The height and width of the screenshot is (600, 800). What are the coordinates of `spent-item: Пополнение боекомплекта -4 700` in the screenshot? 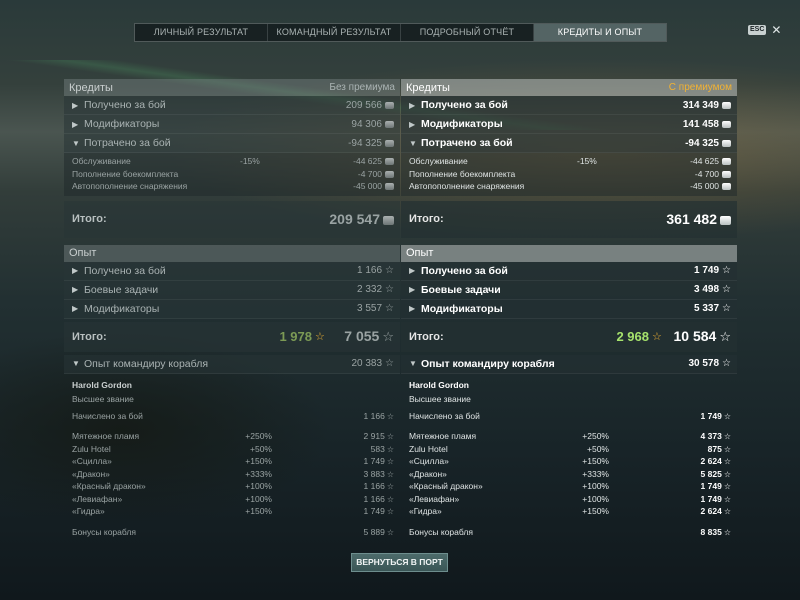 It's located at (569, 174).